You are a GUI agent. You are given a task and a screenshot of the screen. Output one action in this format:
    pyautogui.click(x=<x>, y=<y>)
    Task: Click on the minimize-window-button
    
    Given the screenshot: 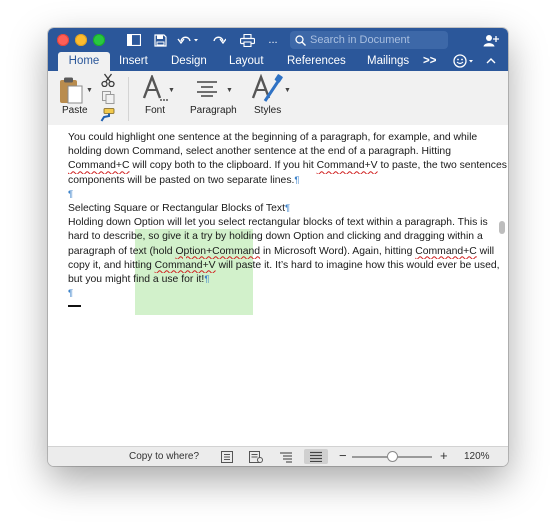 What is the action you would take?
    pyautogui.click(x=81, y=40)
    